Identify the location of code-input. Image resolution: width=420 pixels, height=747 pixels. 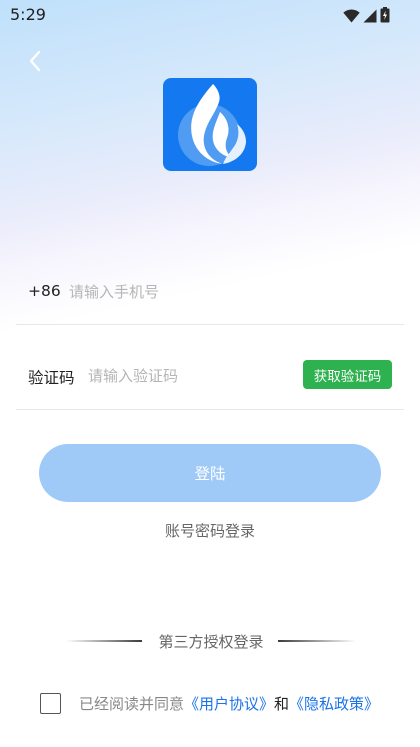
(188, 376).